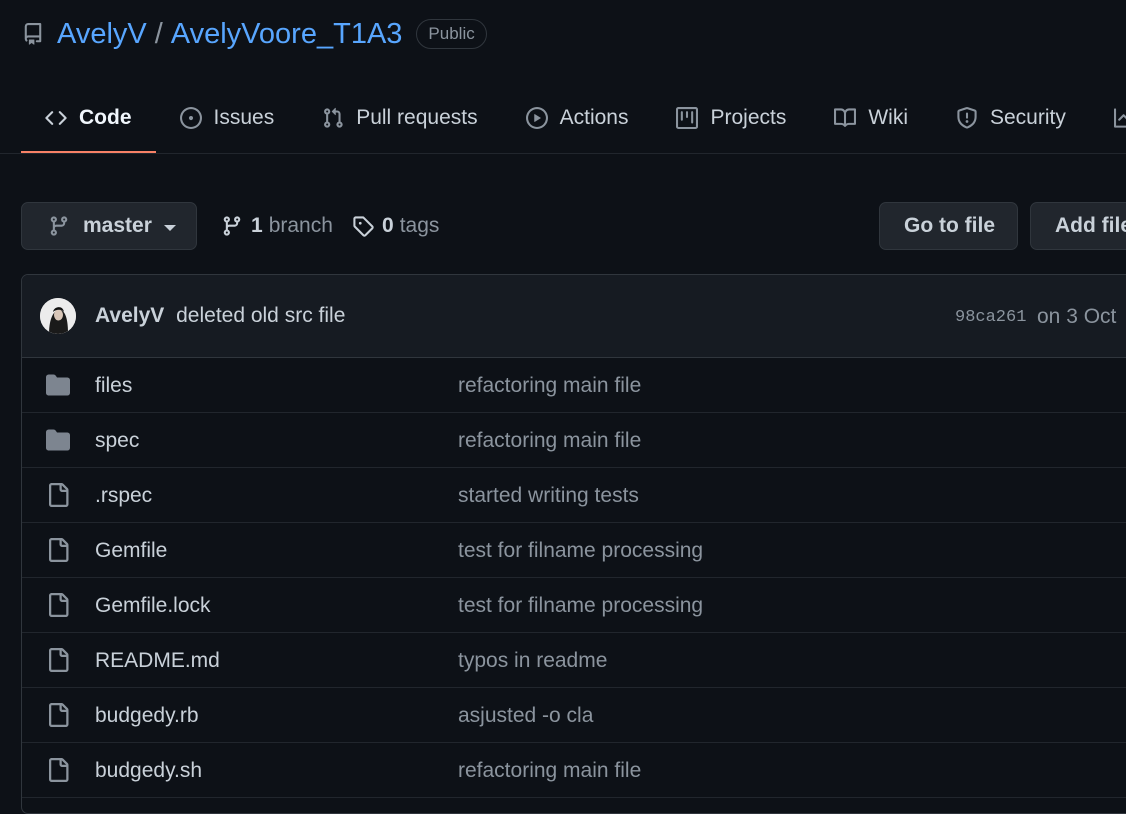 This screenshot has height=814, width=1126. I want to click on commit-date: on 3 Oct, so click(1077, 316).